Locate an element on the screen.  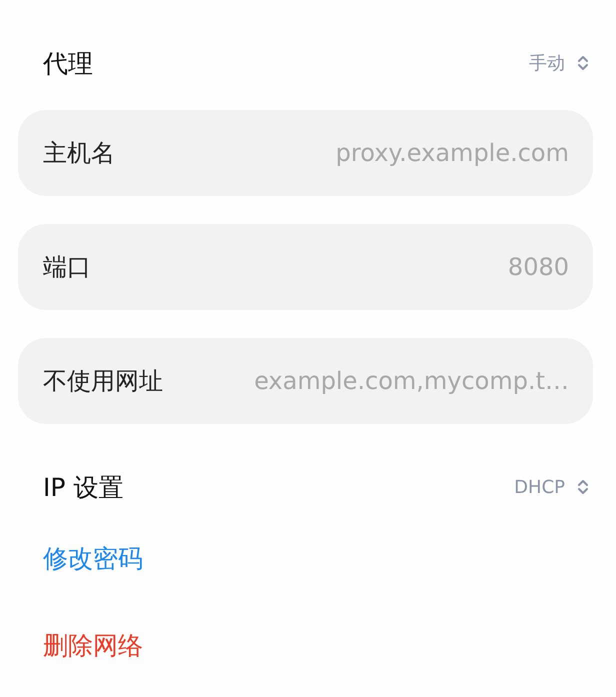
delete-link: 删除网络 is located at coordinates (80, 645).